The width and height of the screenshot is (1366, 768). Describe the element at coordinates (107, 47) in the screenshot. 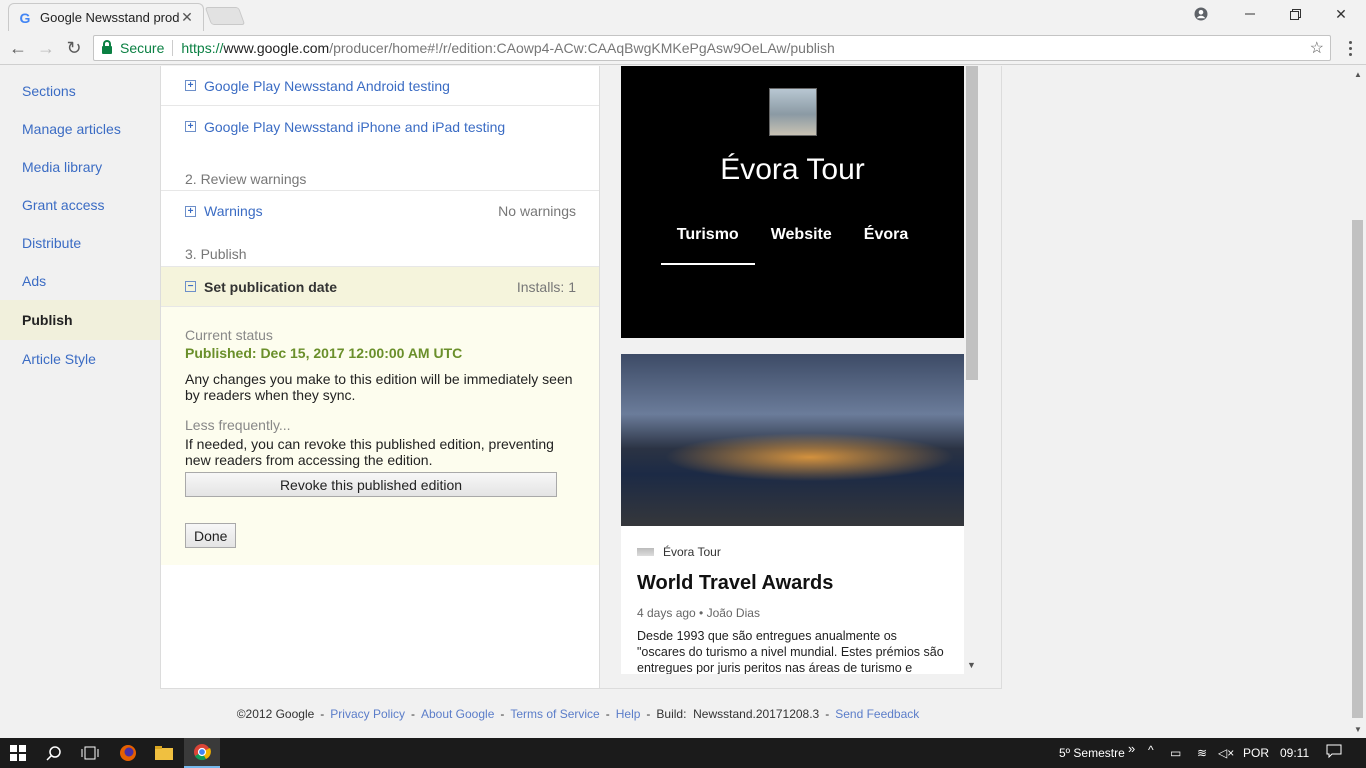

I see `lock-icon` at that location.